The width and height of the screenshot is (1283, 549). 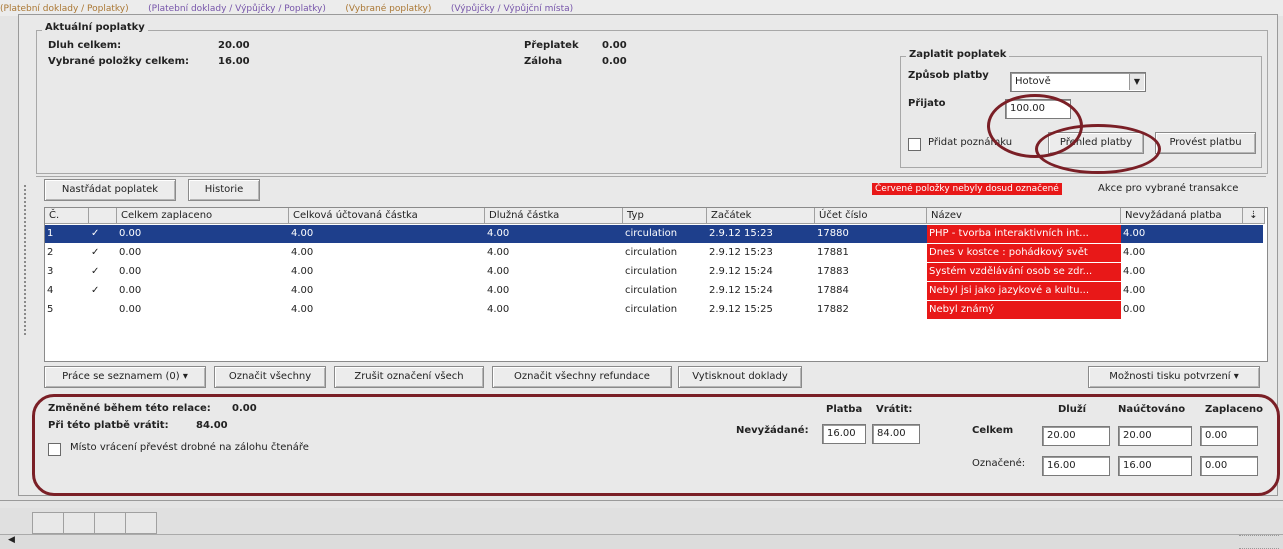 I want to click on pay-fee-legend: Zaplatit poplatek, so click(x=958, y=54).